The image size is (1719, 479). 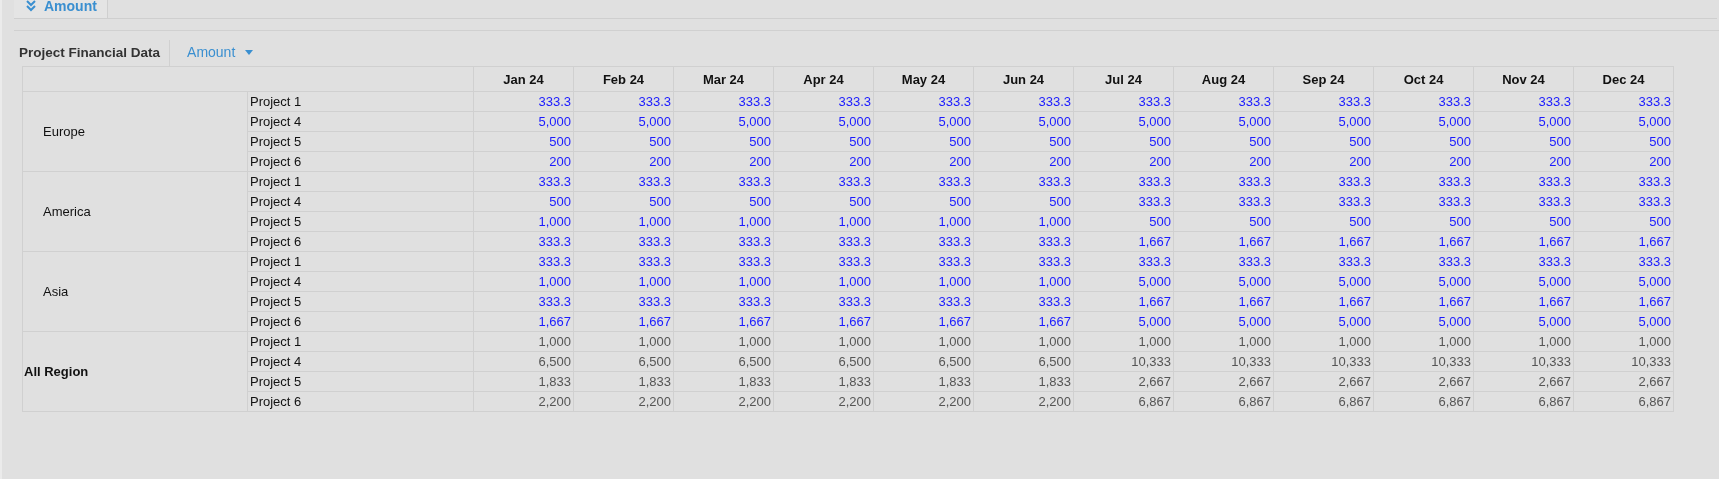 What do you see at coordinates (135, 291) in the screenshot?
I see `row-group-header: Asia` at bounding box center [135, 291].